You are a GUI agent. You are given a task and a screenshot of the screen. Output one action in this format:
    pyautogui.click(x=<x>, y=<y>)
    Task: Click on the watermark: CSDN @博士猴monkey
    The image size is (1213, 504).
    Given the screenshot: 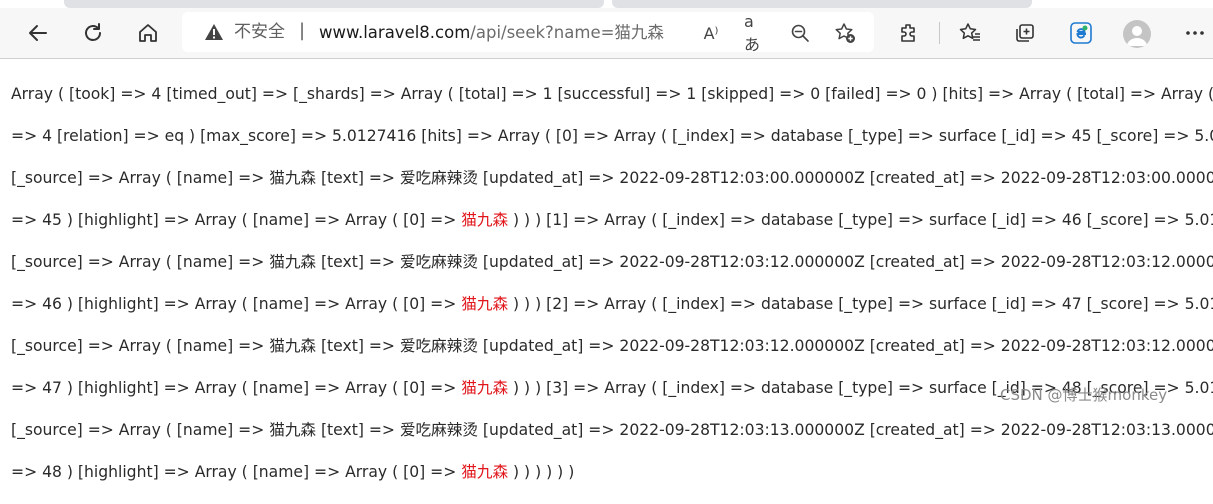 What is the action you would take?
    pyautogui.click(x=1084, y=395)
    